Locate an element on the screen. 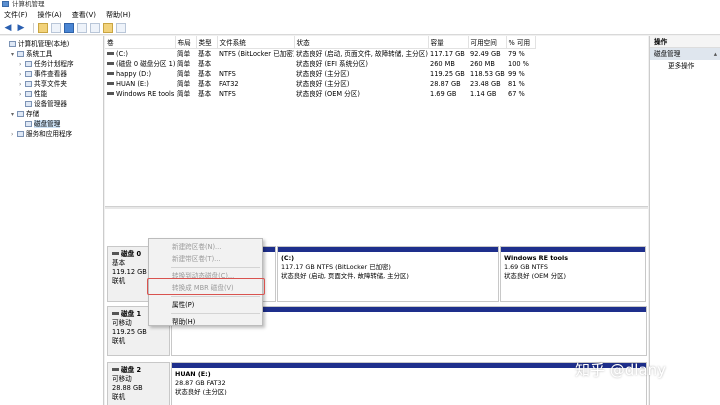 The image size is (720, 405). properties-icon is located at coordinates (56, 27).